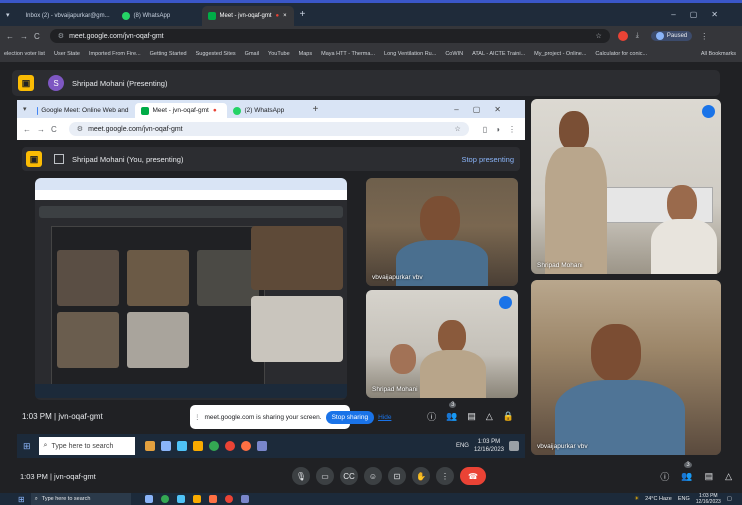 The height and width of the screenshot is (505, 742). What do you see at coordinates (626, 186) in the screenshot?
I see `participant-tile-shripad: Shripad Mohani` at bounding box center [626, 186].